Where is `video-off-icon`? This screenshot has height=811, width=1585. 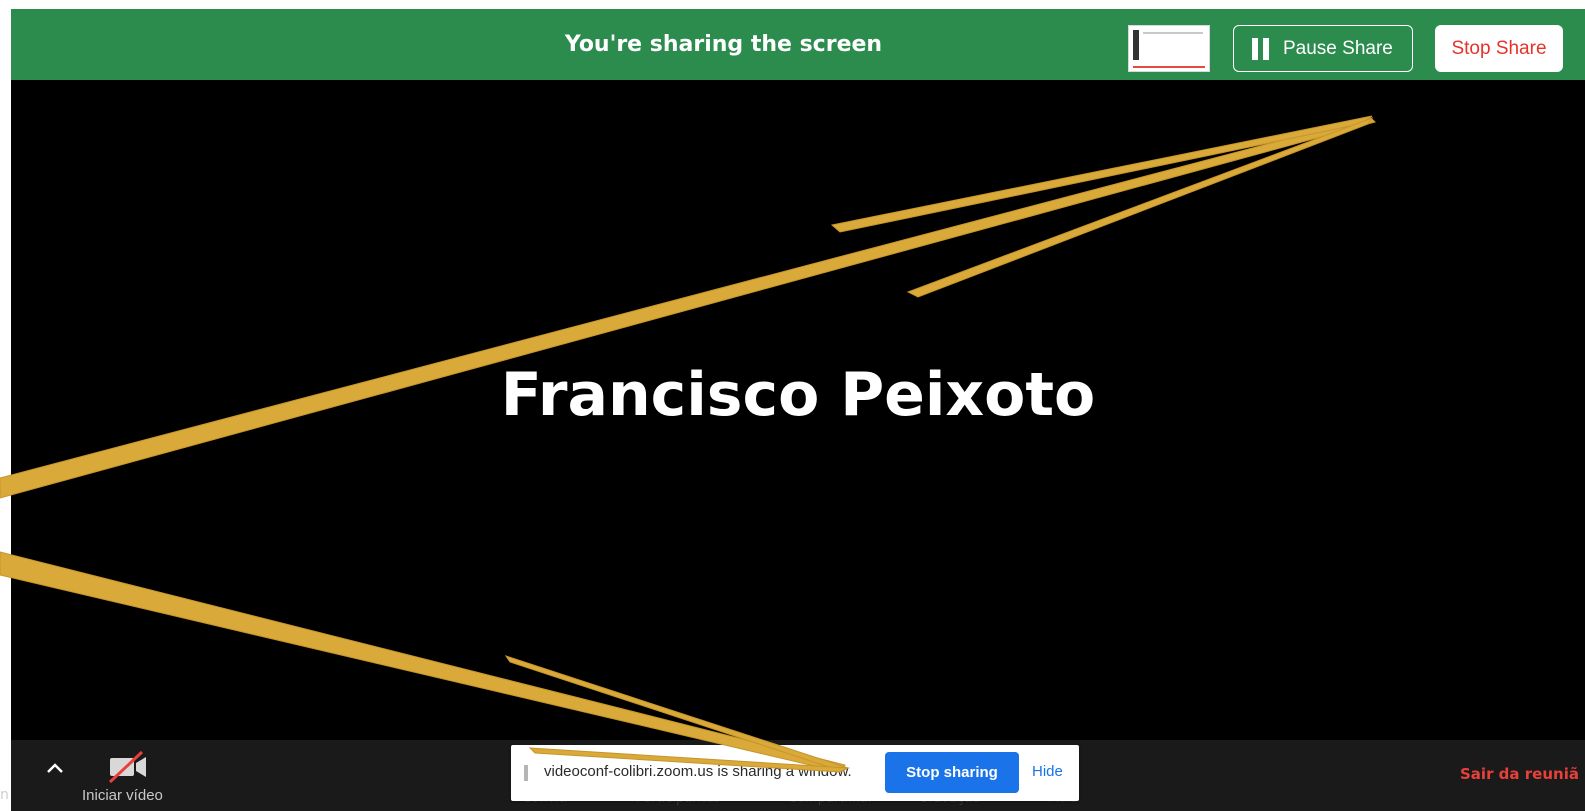
video-off-icon is located at coordinates (128, 767).